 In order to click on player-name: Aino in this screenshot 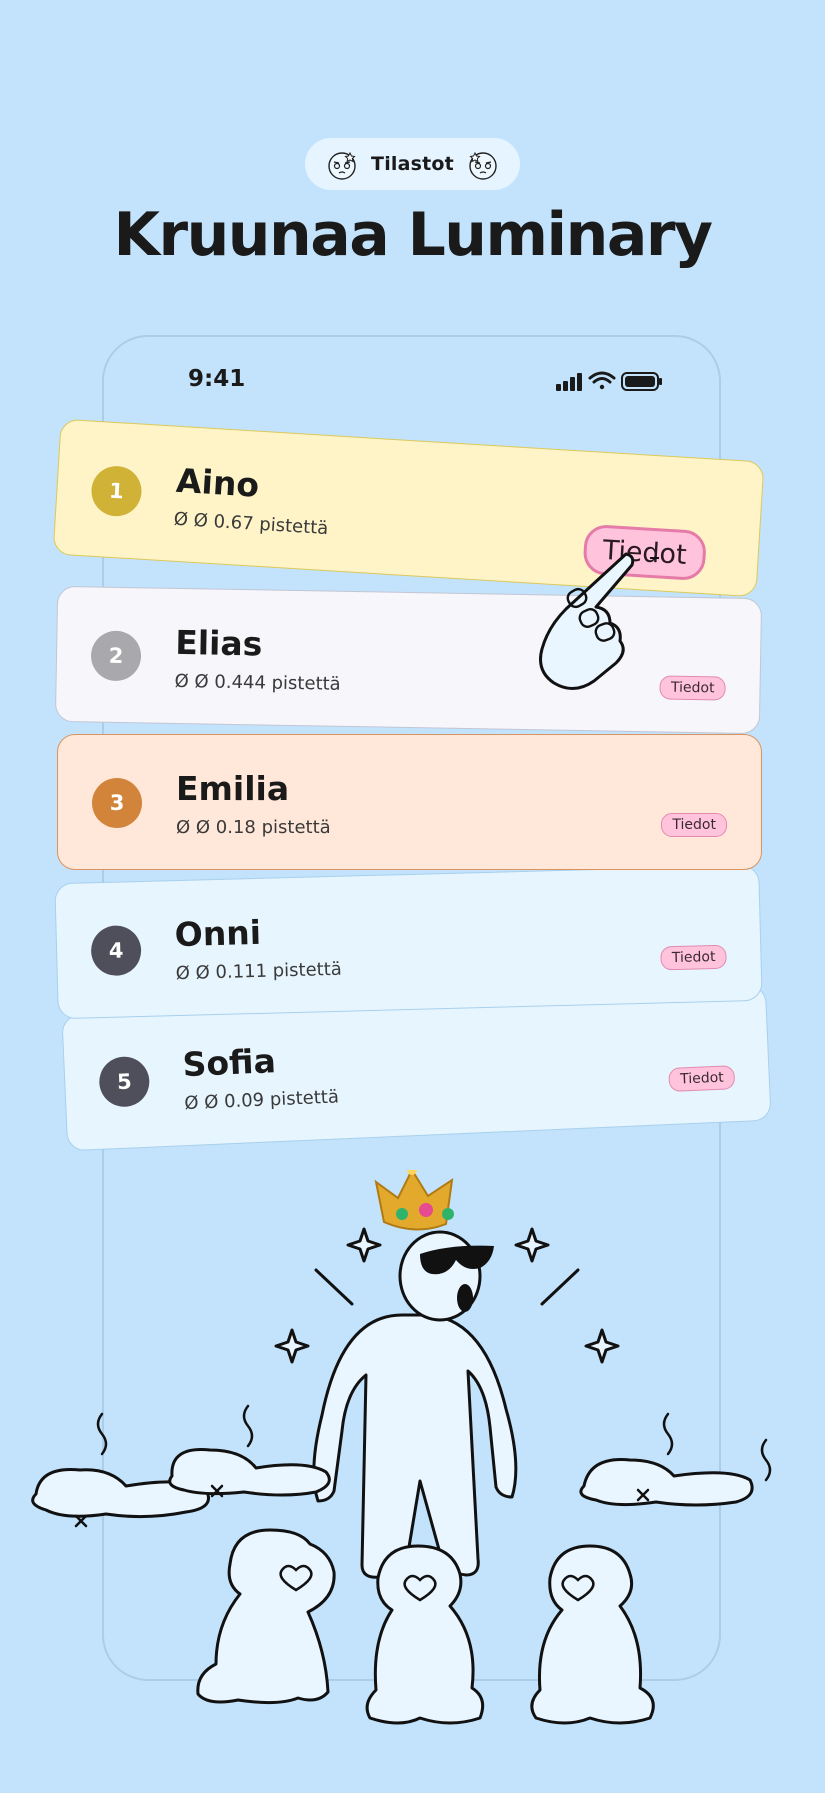, I will do `click(218, 482)`.